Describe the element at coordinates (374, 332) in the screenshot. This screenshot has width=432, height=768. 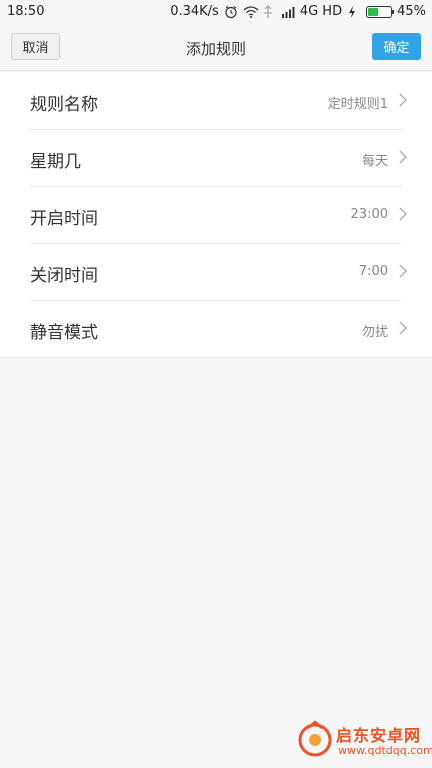
I see `row-value: 勿扰` at that location.